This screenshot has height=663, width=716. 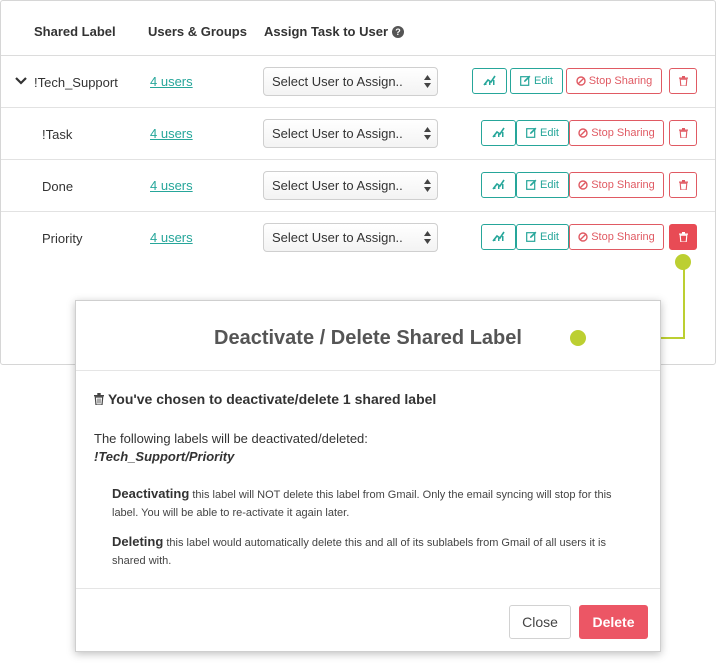 I want to click on question-circle-icon: ?, so click(x=398, y=32).